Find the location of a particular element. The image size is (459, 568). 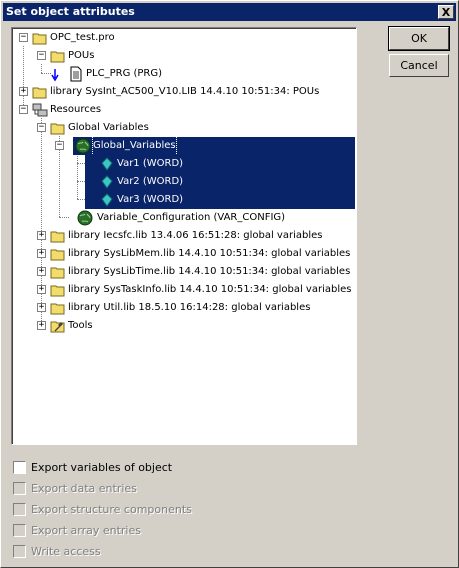

dialog-title: Set object attributes is located at coordinates (70, 11).